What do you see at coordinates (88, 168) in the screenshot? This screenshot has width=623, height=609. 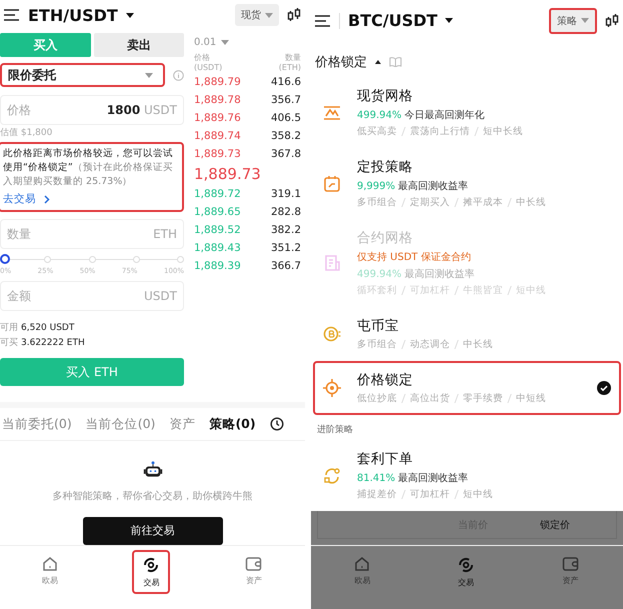 I see `notice-text: 此价格距离市场价格较远，您可以尝试使用“价格锁定”（预计在此价格保证买入期望购买数量的 25.73%）` at bounding box center [88, 168].